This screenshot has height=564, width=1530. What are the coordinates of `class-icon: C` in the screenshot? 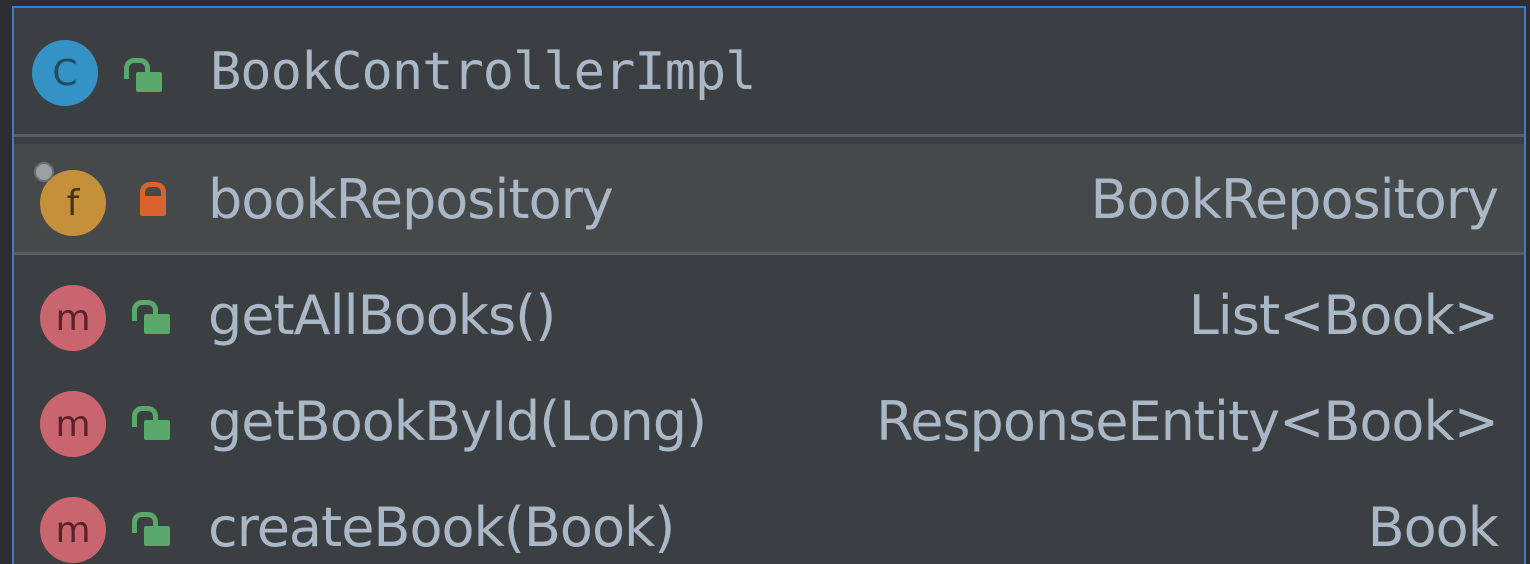 It's located at (65, 73).